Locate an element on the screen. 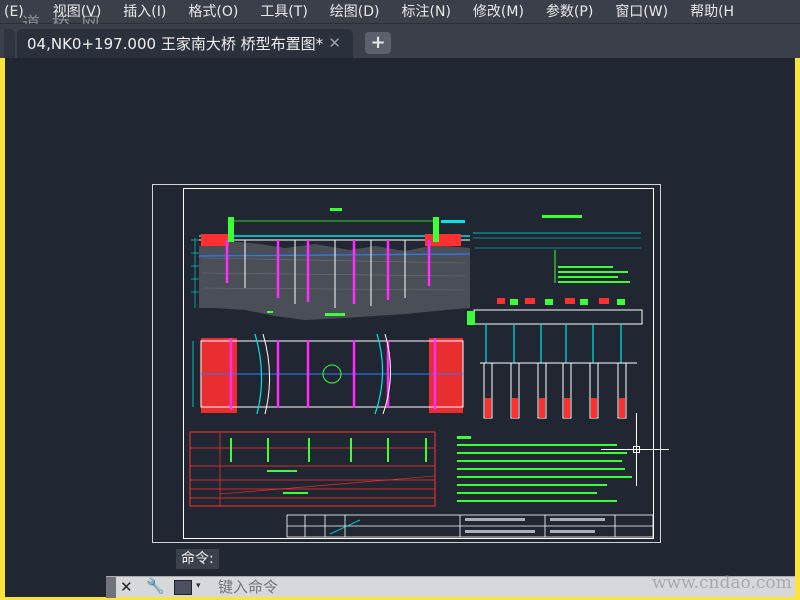 This screenshot has height=600, width=800. command-history-label: 命令: is located at coordinates (197, 559).